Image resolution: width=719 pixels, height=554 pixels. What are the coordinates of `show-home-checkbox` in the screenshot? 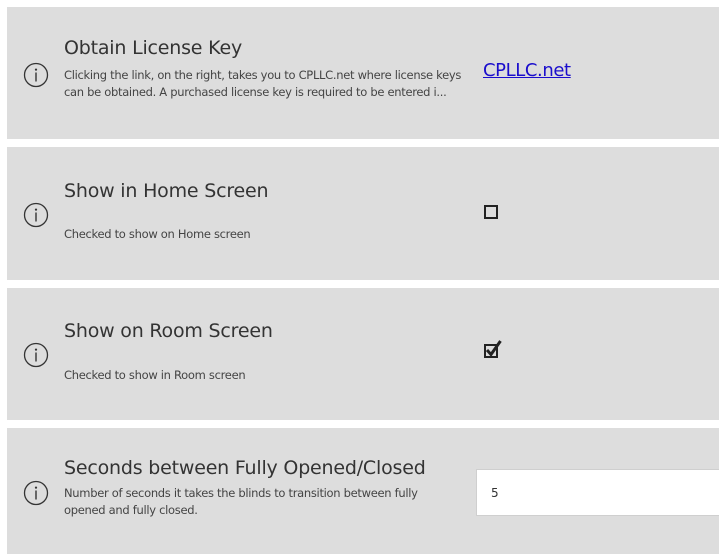 It's located at (491, 212).